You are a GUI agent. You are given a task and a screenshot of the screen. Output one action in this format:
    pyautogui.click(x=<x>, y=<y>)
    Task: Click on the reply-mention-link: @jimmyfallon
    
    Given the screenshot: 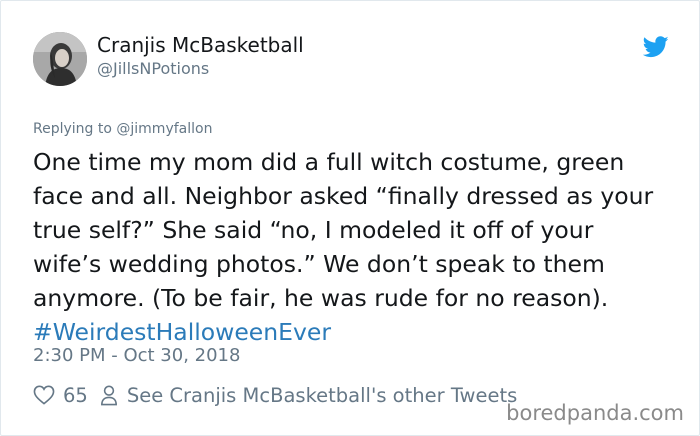 What is the action you would take?
    pyautogui.click(x=164, y=129)
    